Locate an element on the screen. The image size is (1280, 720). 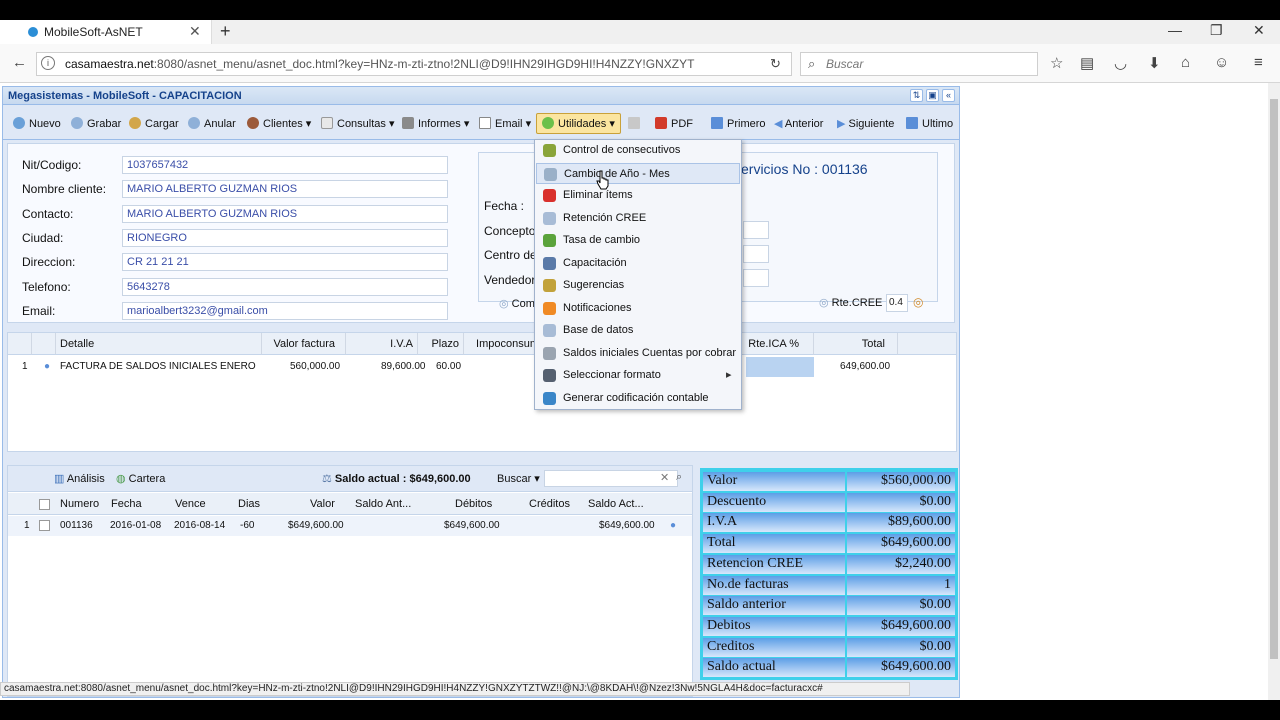
download-icon: ⬇ is located at coordinates (1154, 63).